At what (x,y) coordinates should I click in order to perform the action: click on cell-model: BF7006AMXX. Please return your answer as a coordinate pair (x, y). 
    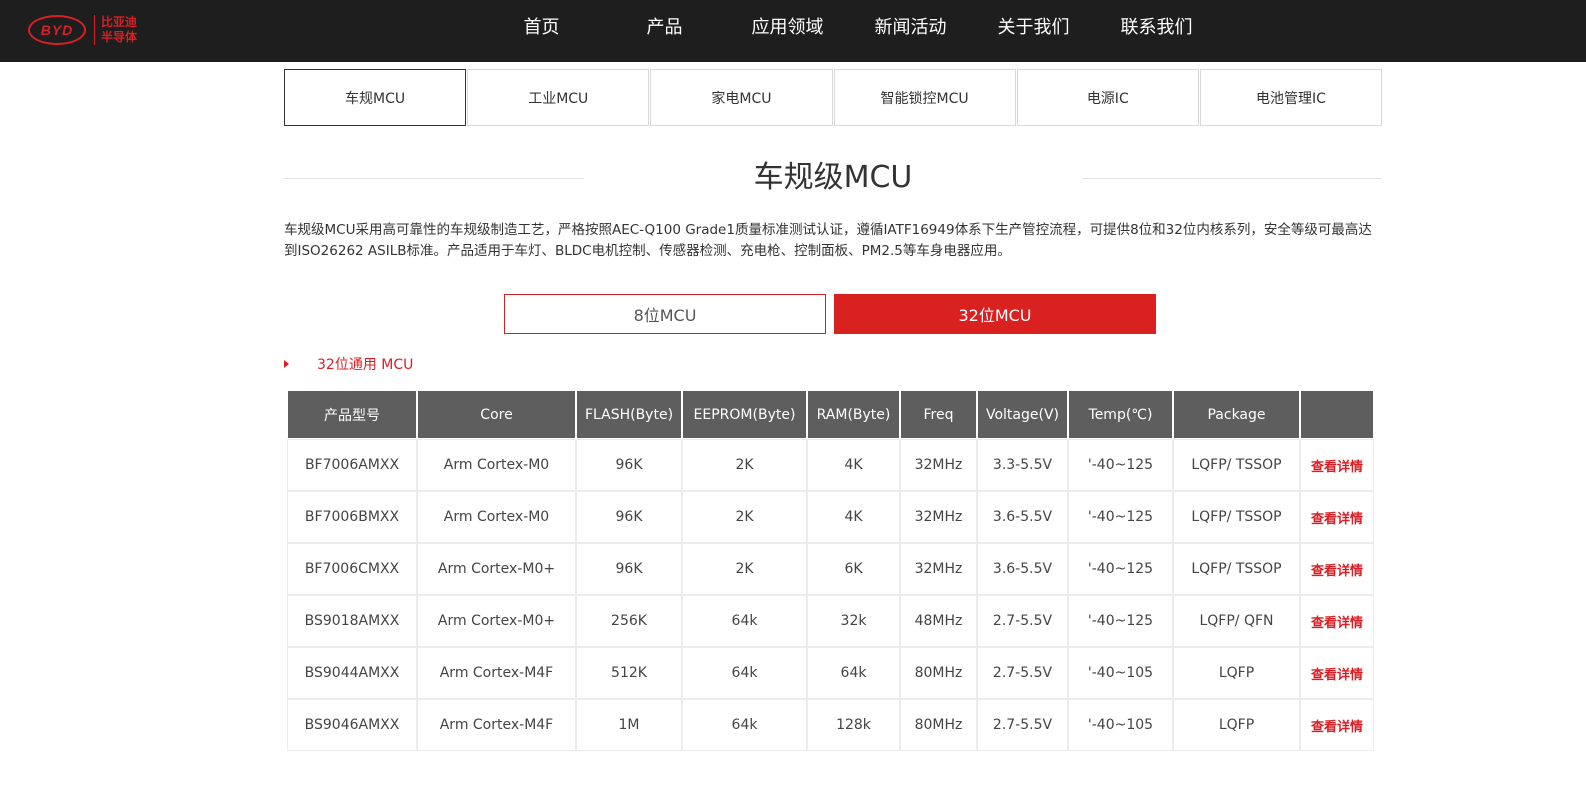
    Looking at the image, I should click on (352, 465).